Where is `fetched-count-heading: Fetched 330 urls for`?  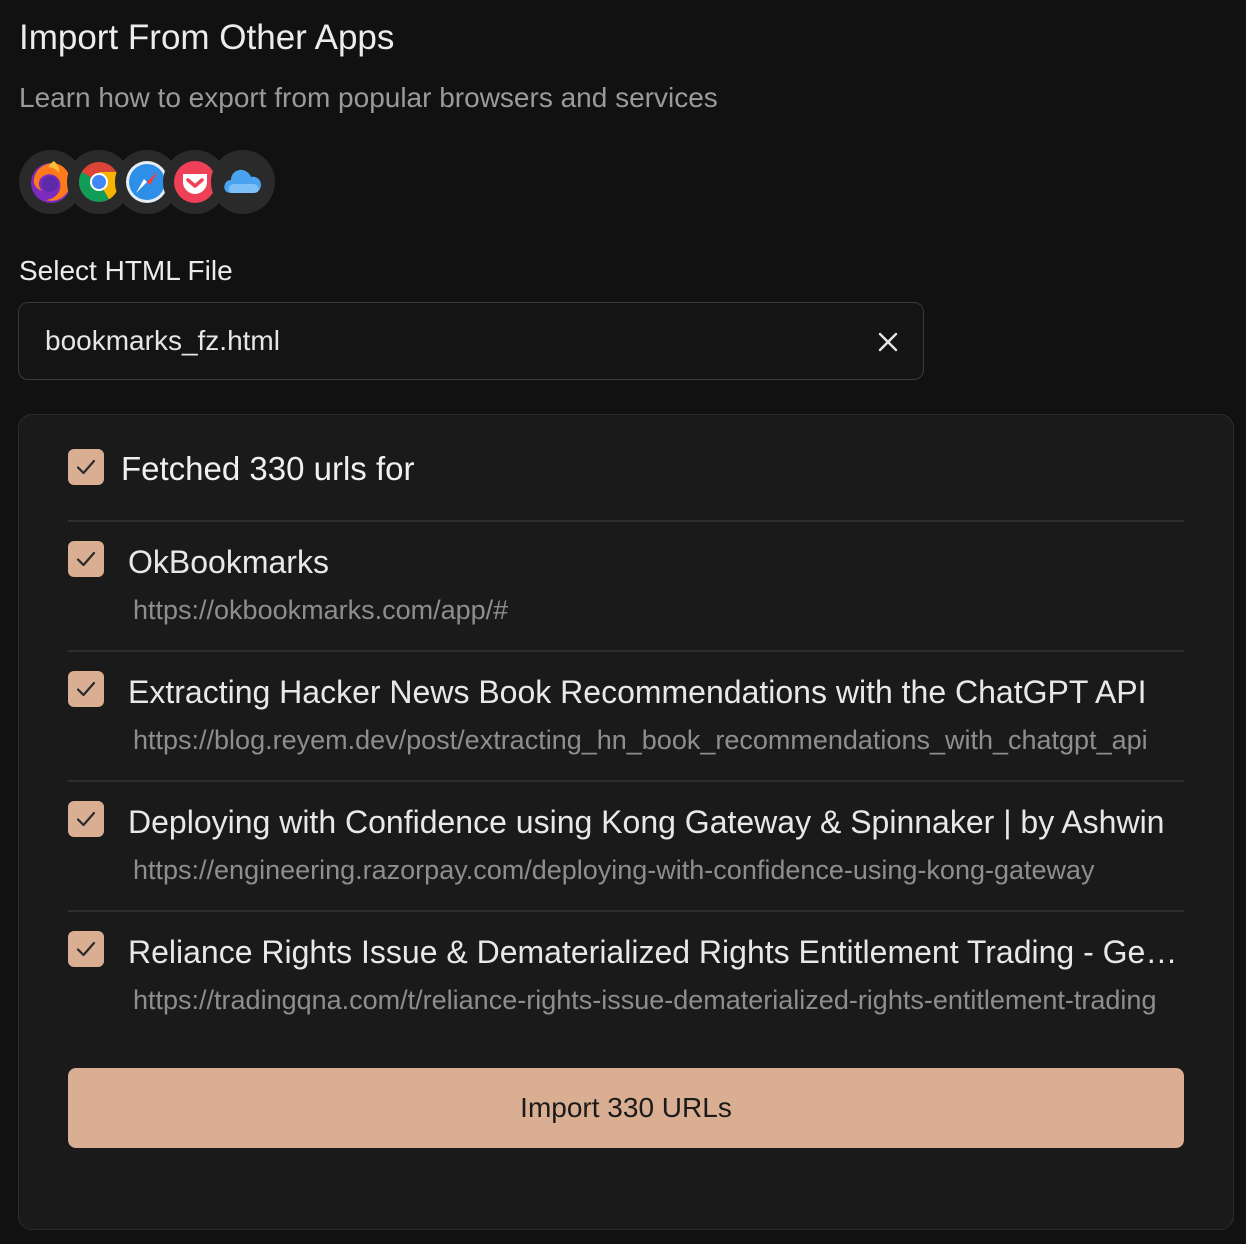
fetched-count-heading: Fetched 330 urls for is located at coordinates (268, 468).